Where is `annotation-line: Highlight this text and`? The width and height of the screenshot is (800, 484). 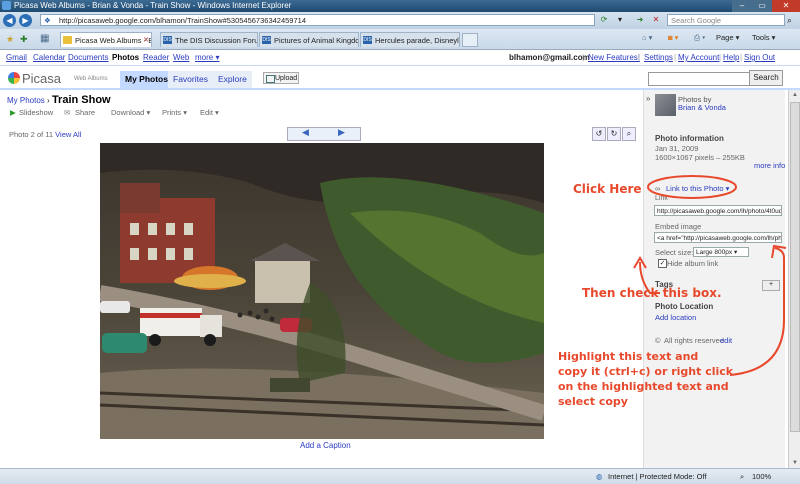
annotation-line: Highlight this text and is located at coordinates (628, 356).